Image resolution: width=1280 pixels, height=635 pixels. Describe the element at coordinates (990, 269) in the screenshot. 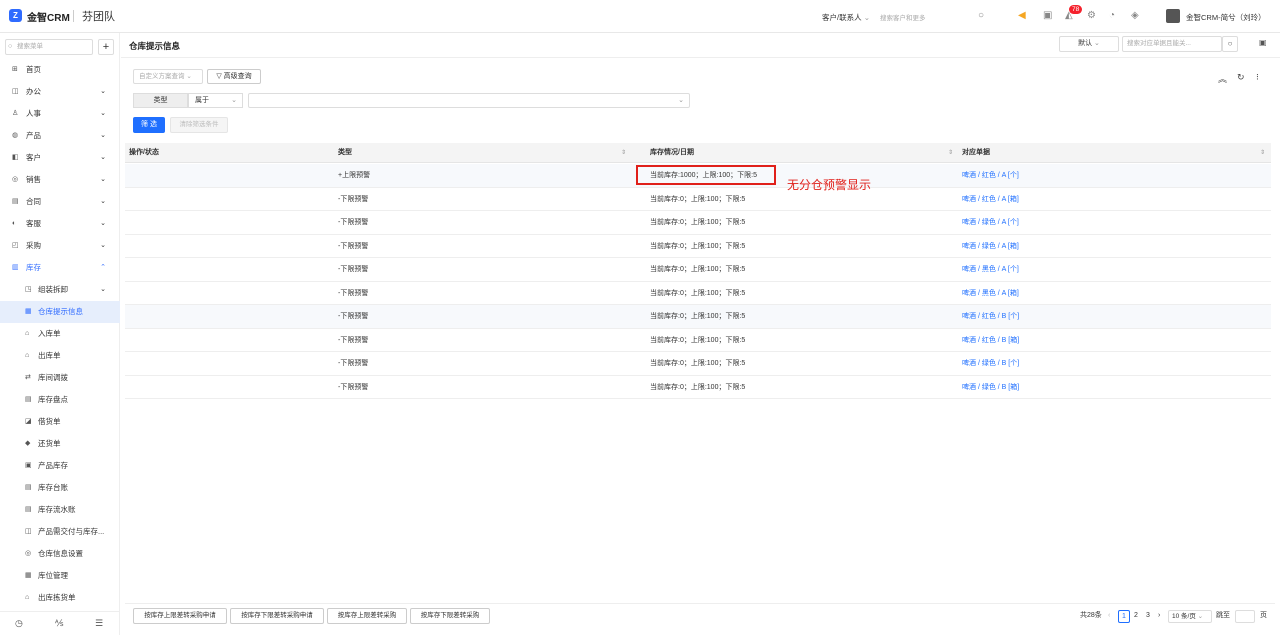

I see `cell-reference-link: 啤酒 / 黑色 / A [个]` at that location.